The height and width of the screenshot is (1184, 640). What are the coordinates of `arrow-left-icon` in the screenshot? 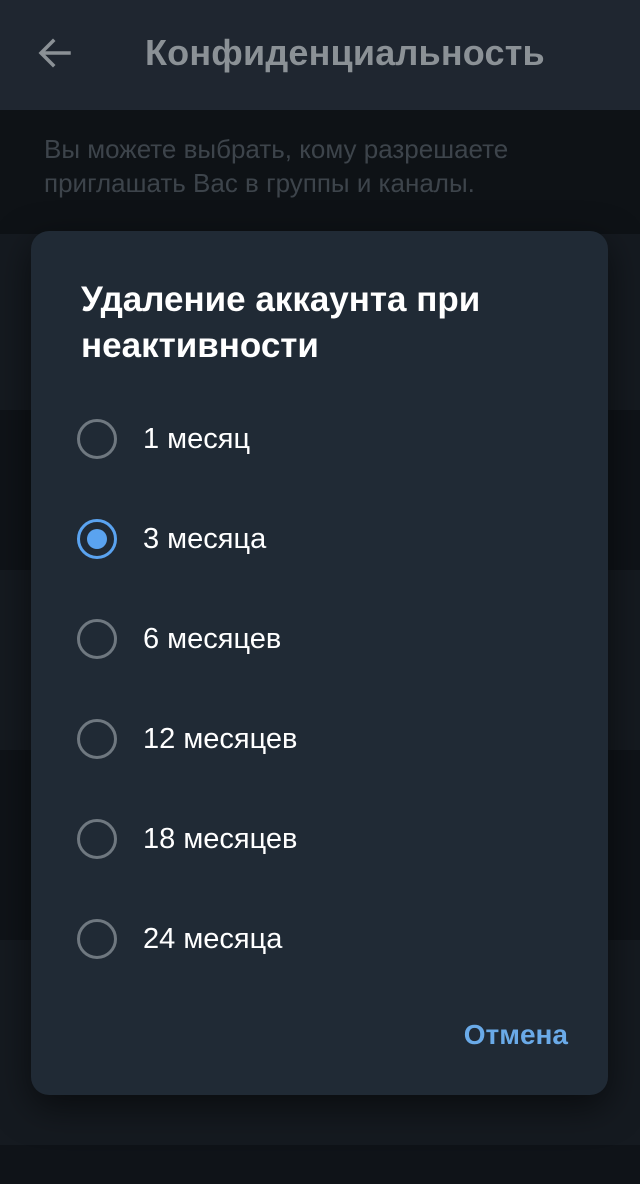 It's located at (55, 55).